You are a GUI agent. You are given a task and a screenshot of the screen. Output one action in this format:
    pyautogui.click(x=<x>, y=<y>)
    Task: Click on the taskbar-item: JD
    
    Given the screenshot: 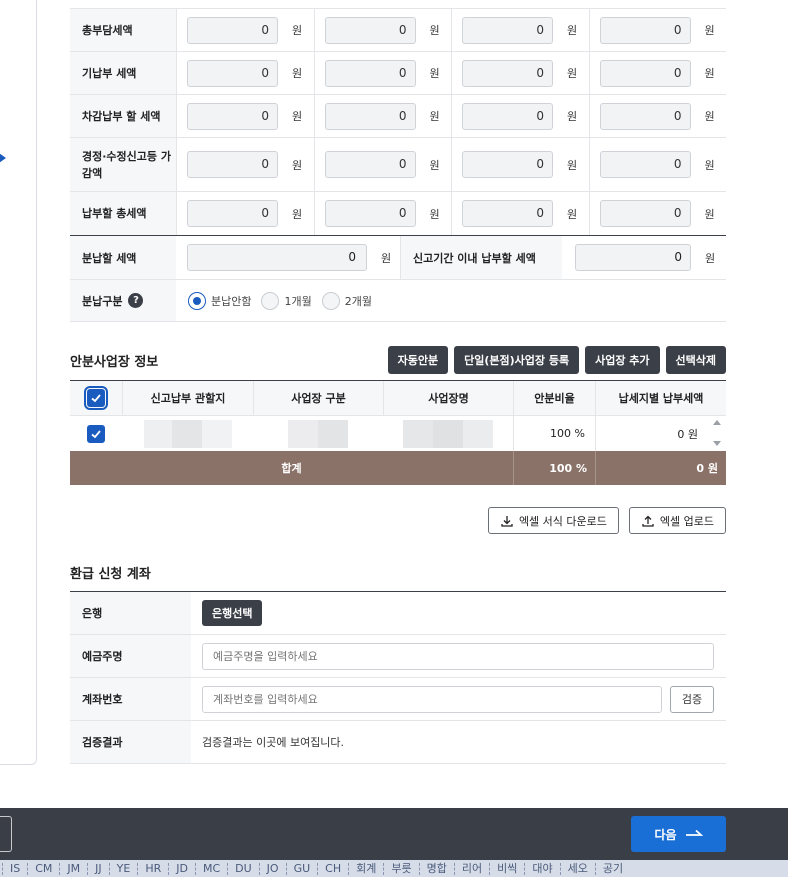 What is the action you would take?
    pyautogui.click(x=181, y=868)
    